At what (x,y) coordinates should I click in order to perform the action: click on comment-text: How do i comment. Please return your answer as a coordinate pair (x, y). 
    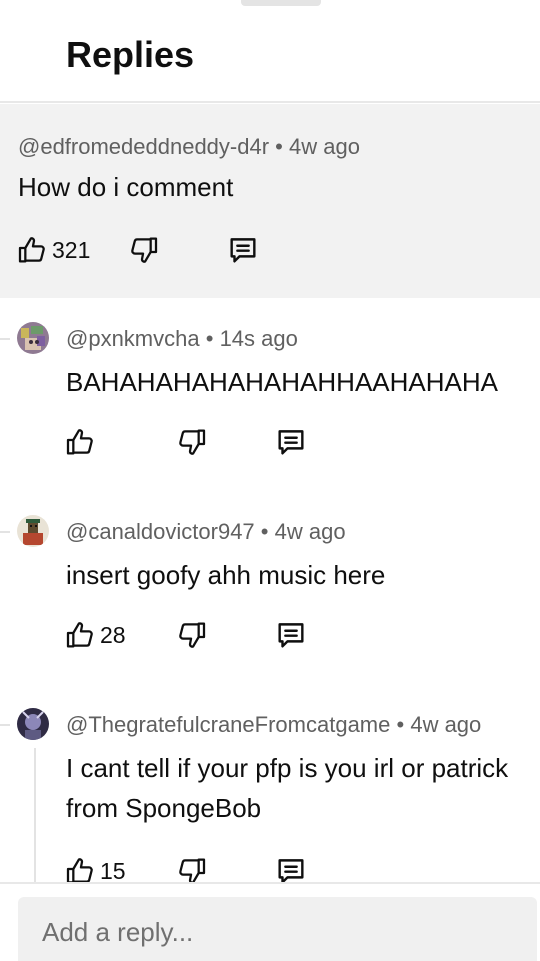
    Looking at the image, I should click on (126, 187).